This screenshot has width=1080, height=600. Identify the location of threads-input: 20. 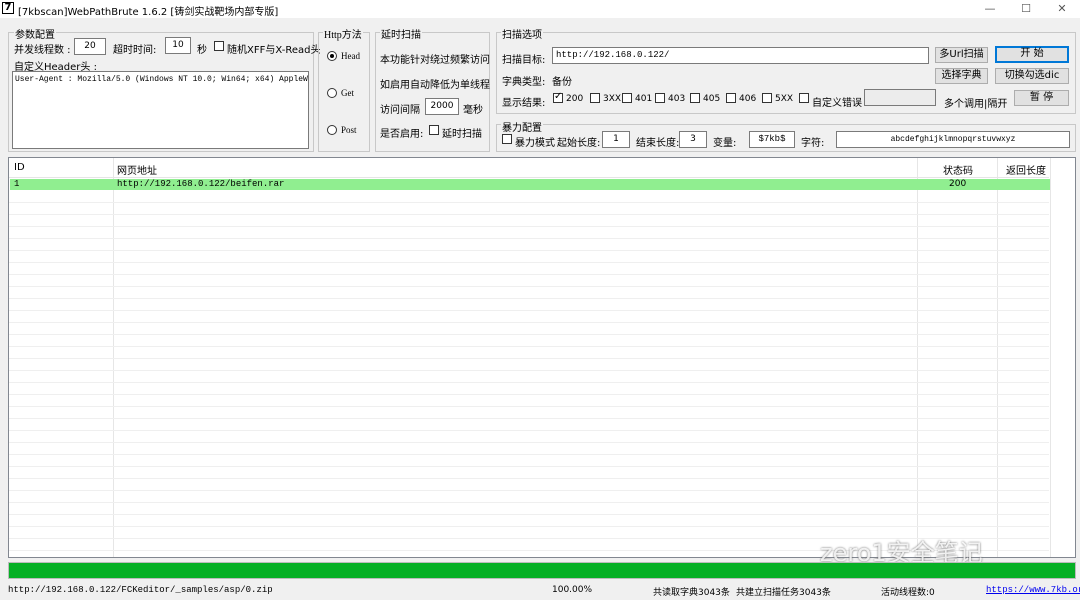
(90, 46).